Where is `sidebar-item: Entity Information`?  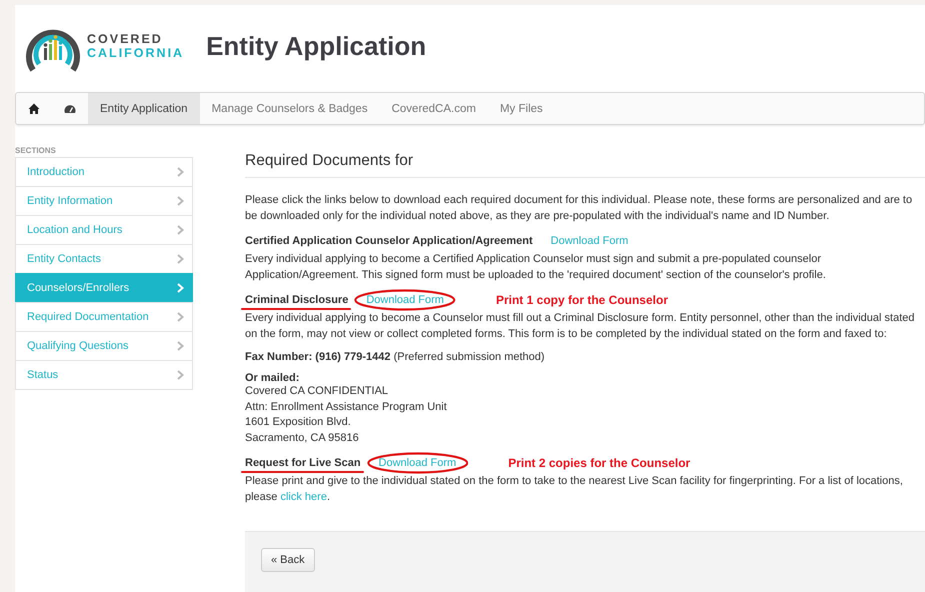 sidebar-item: Entity Information is located at coordinates (104, 201).